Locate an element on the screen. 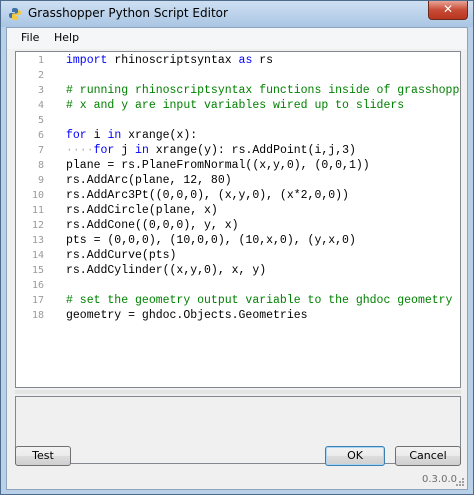 The width and height of the screenshot is (474, 495). code-token: rs.AddCylinder((x,y,0), x, y) is located at coordinates (166, 270).